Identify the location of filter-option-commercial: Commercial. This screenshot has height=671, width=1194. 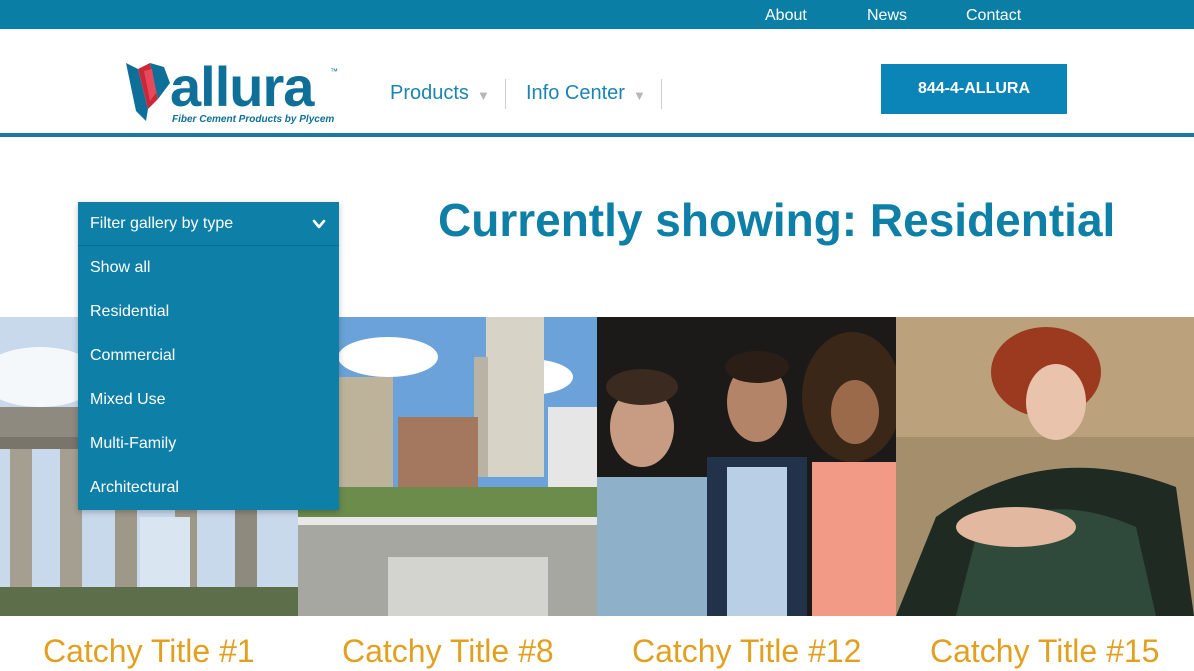
(208, 356).